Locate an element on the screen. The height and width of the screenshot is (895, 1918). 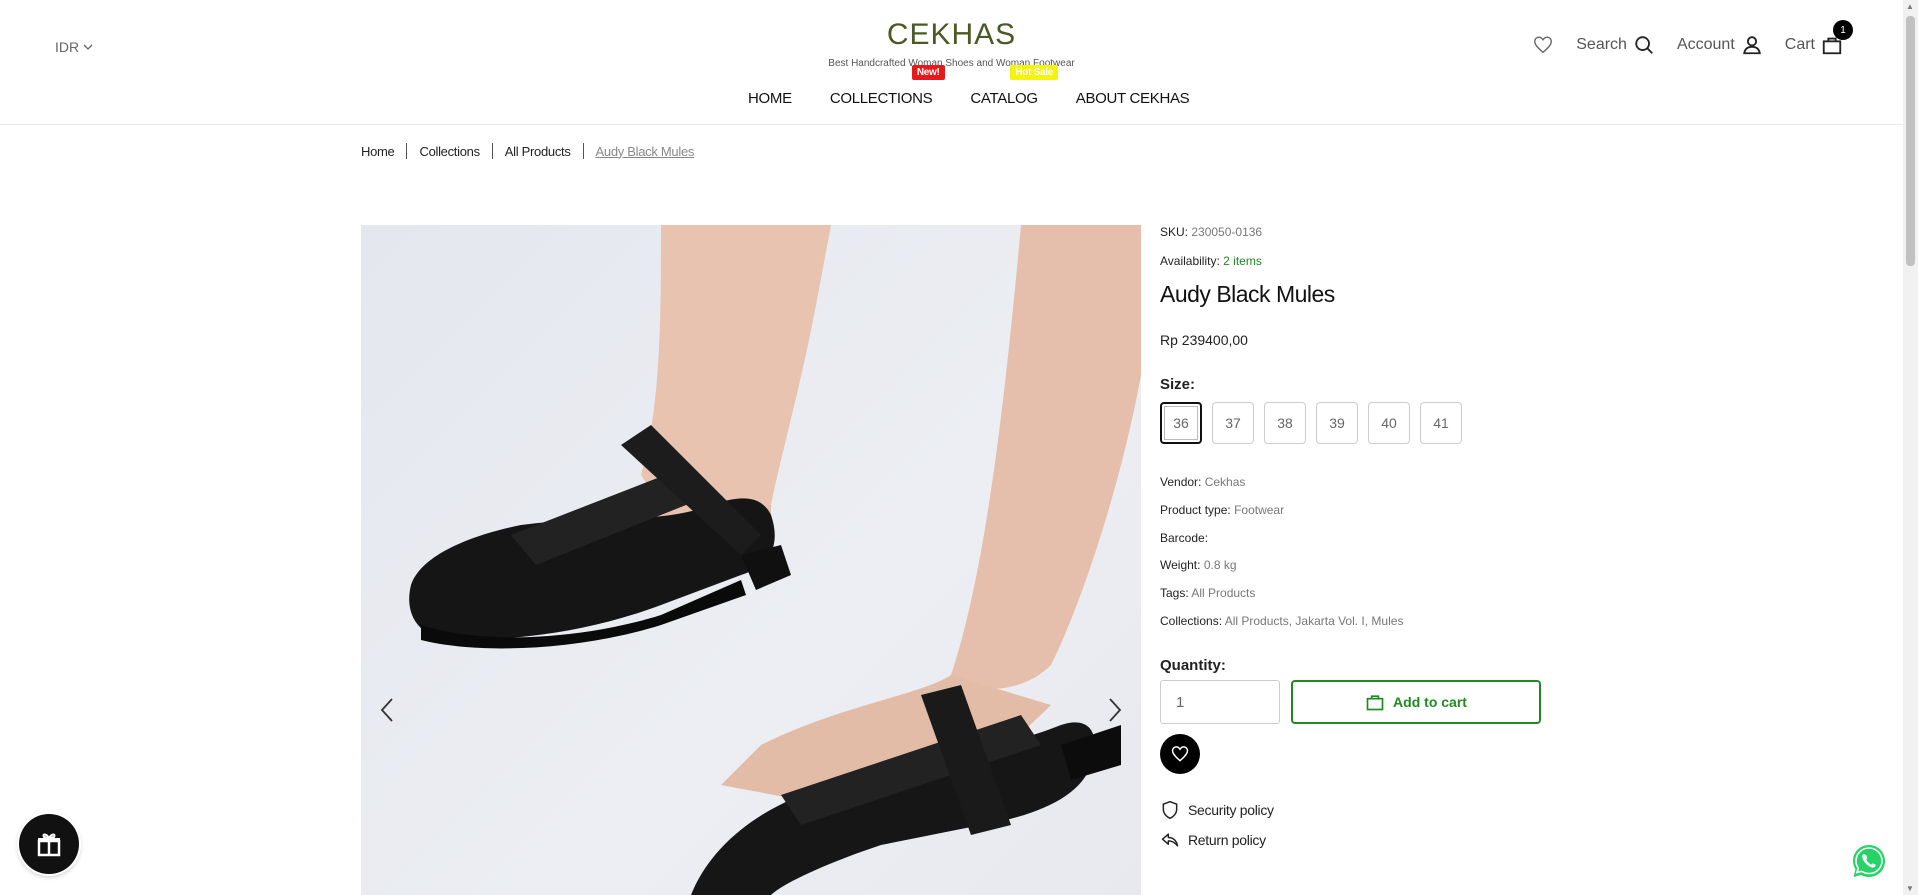
chevron-left-icon is located at coordinates (386, 710).